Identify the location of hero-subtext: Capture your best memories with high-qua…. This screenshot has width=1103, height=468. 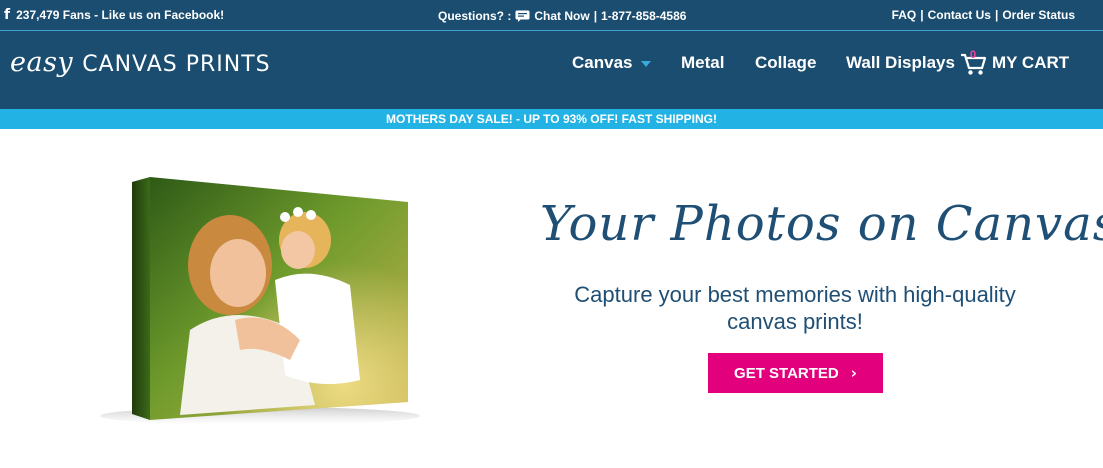
(795, 308).